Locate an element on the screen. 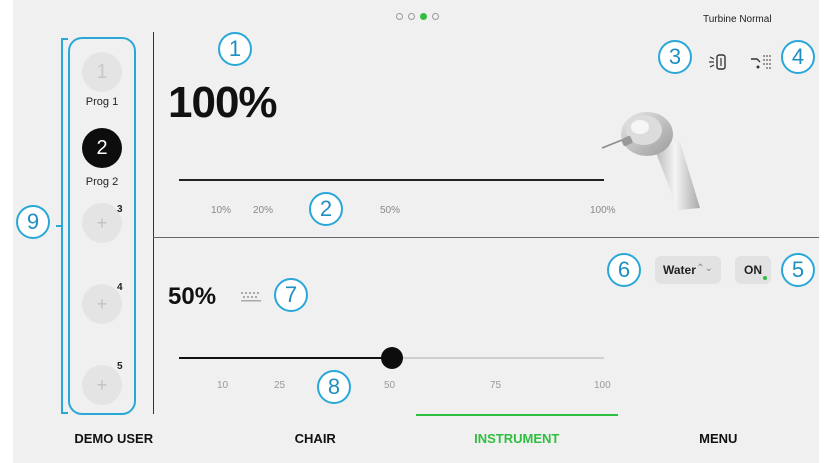  status-indicator is located at coordinates (765, 278).